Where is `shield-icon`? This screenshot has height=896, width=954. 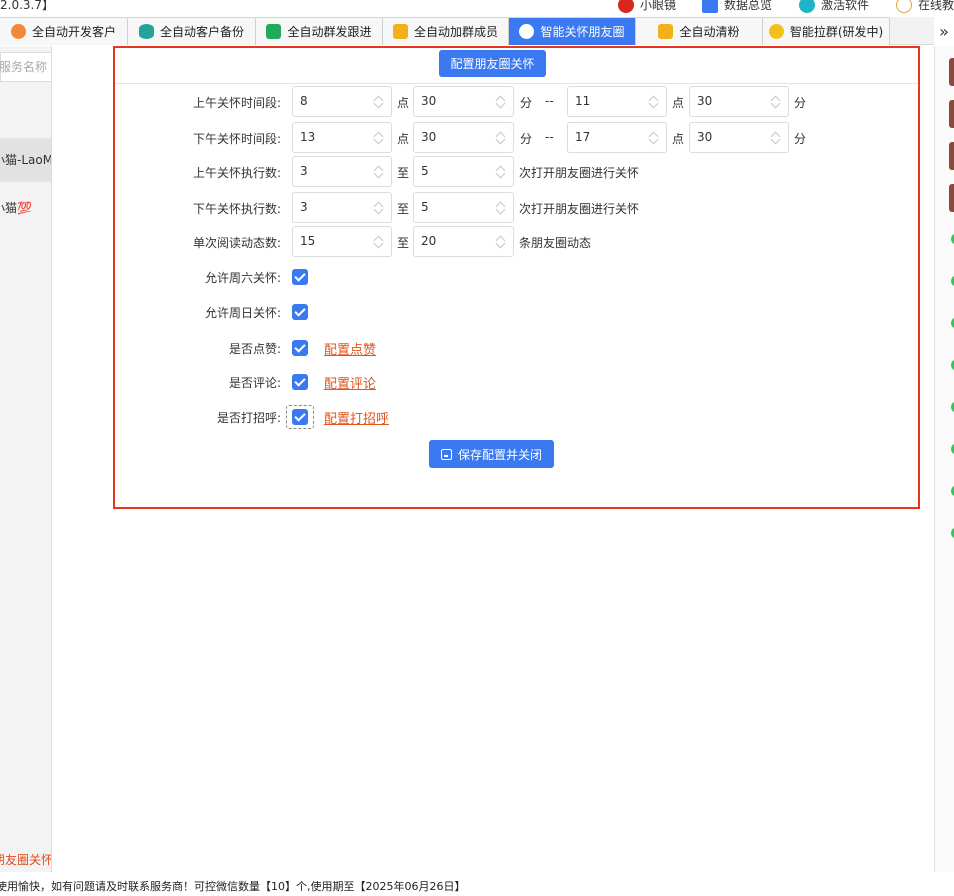
shield-icon is located at coordinates (807, 6).